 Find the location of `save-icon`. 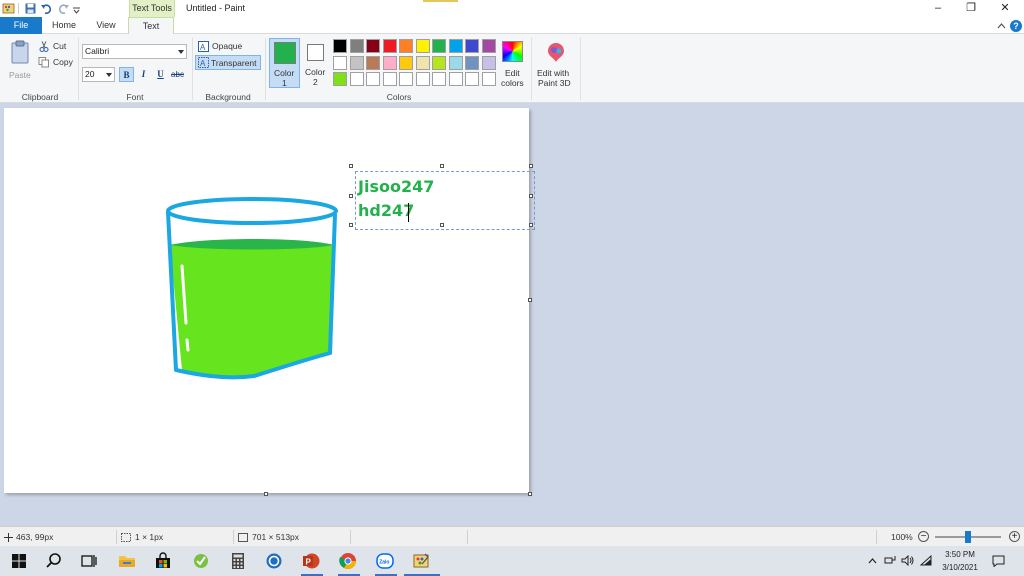

save-icon is located at coordinates (30, 8).